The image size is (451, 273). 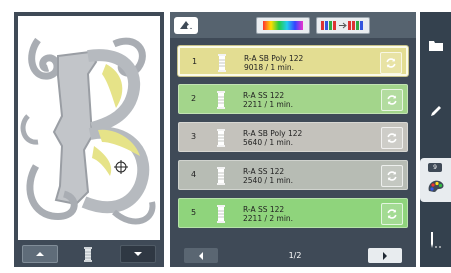 I want to click on thread-number: 3, so click(x=194, y=136).